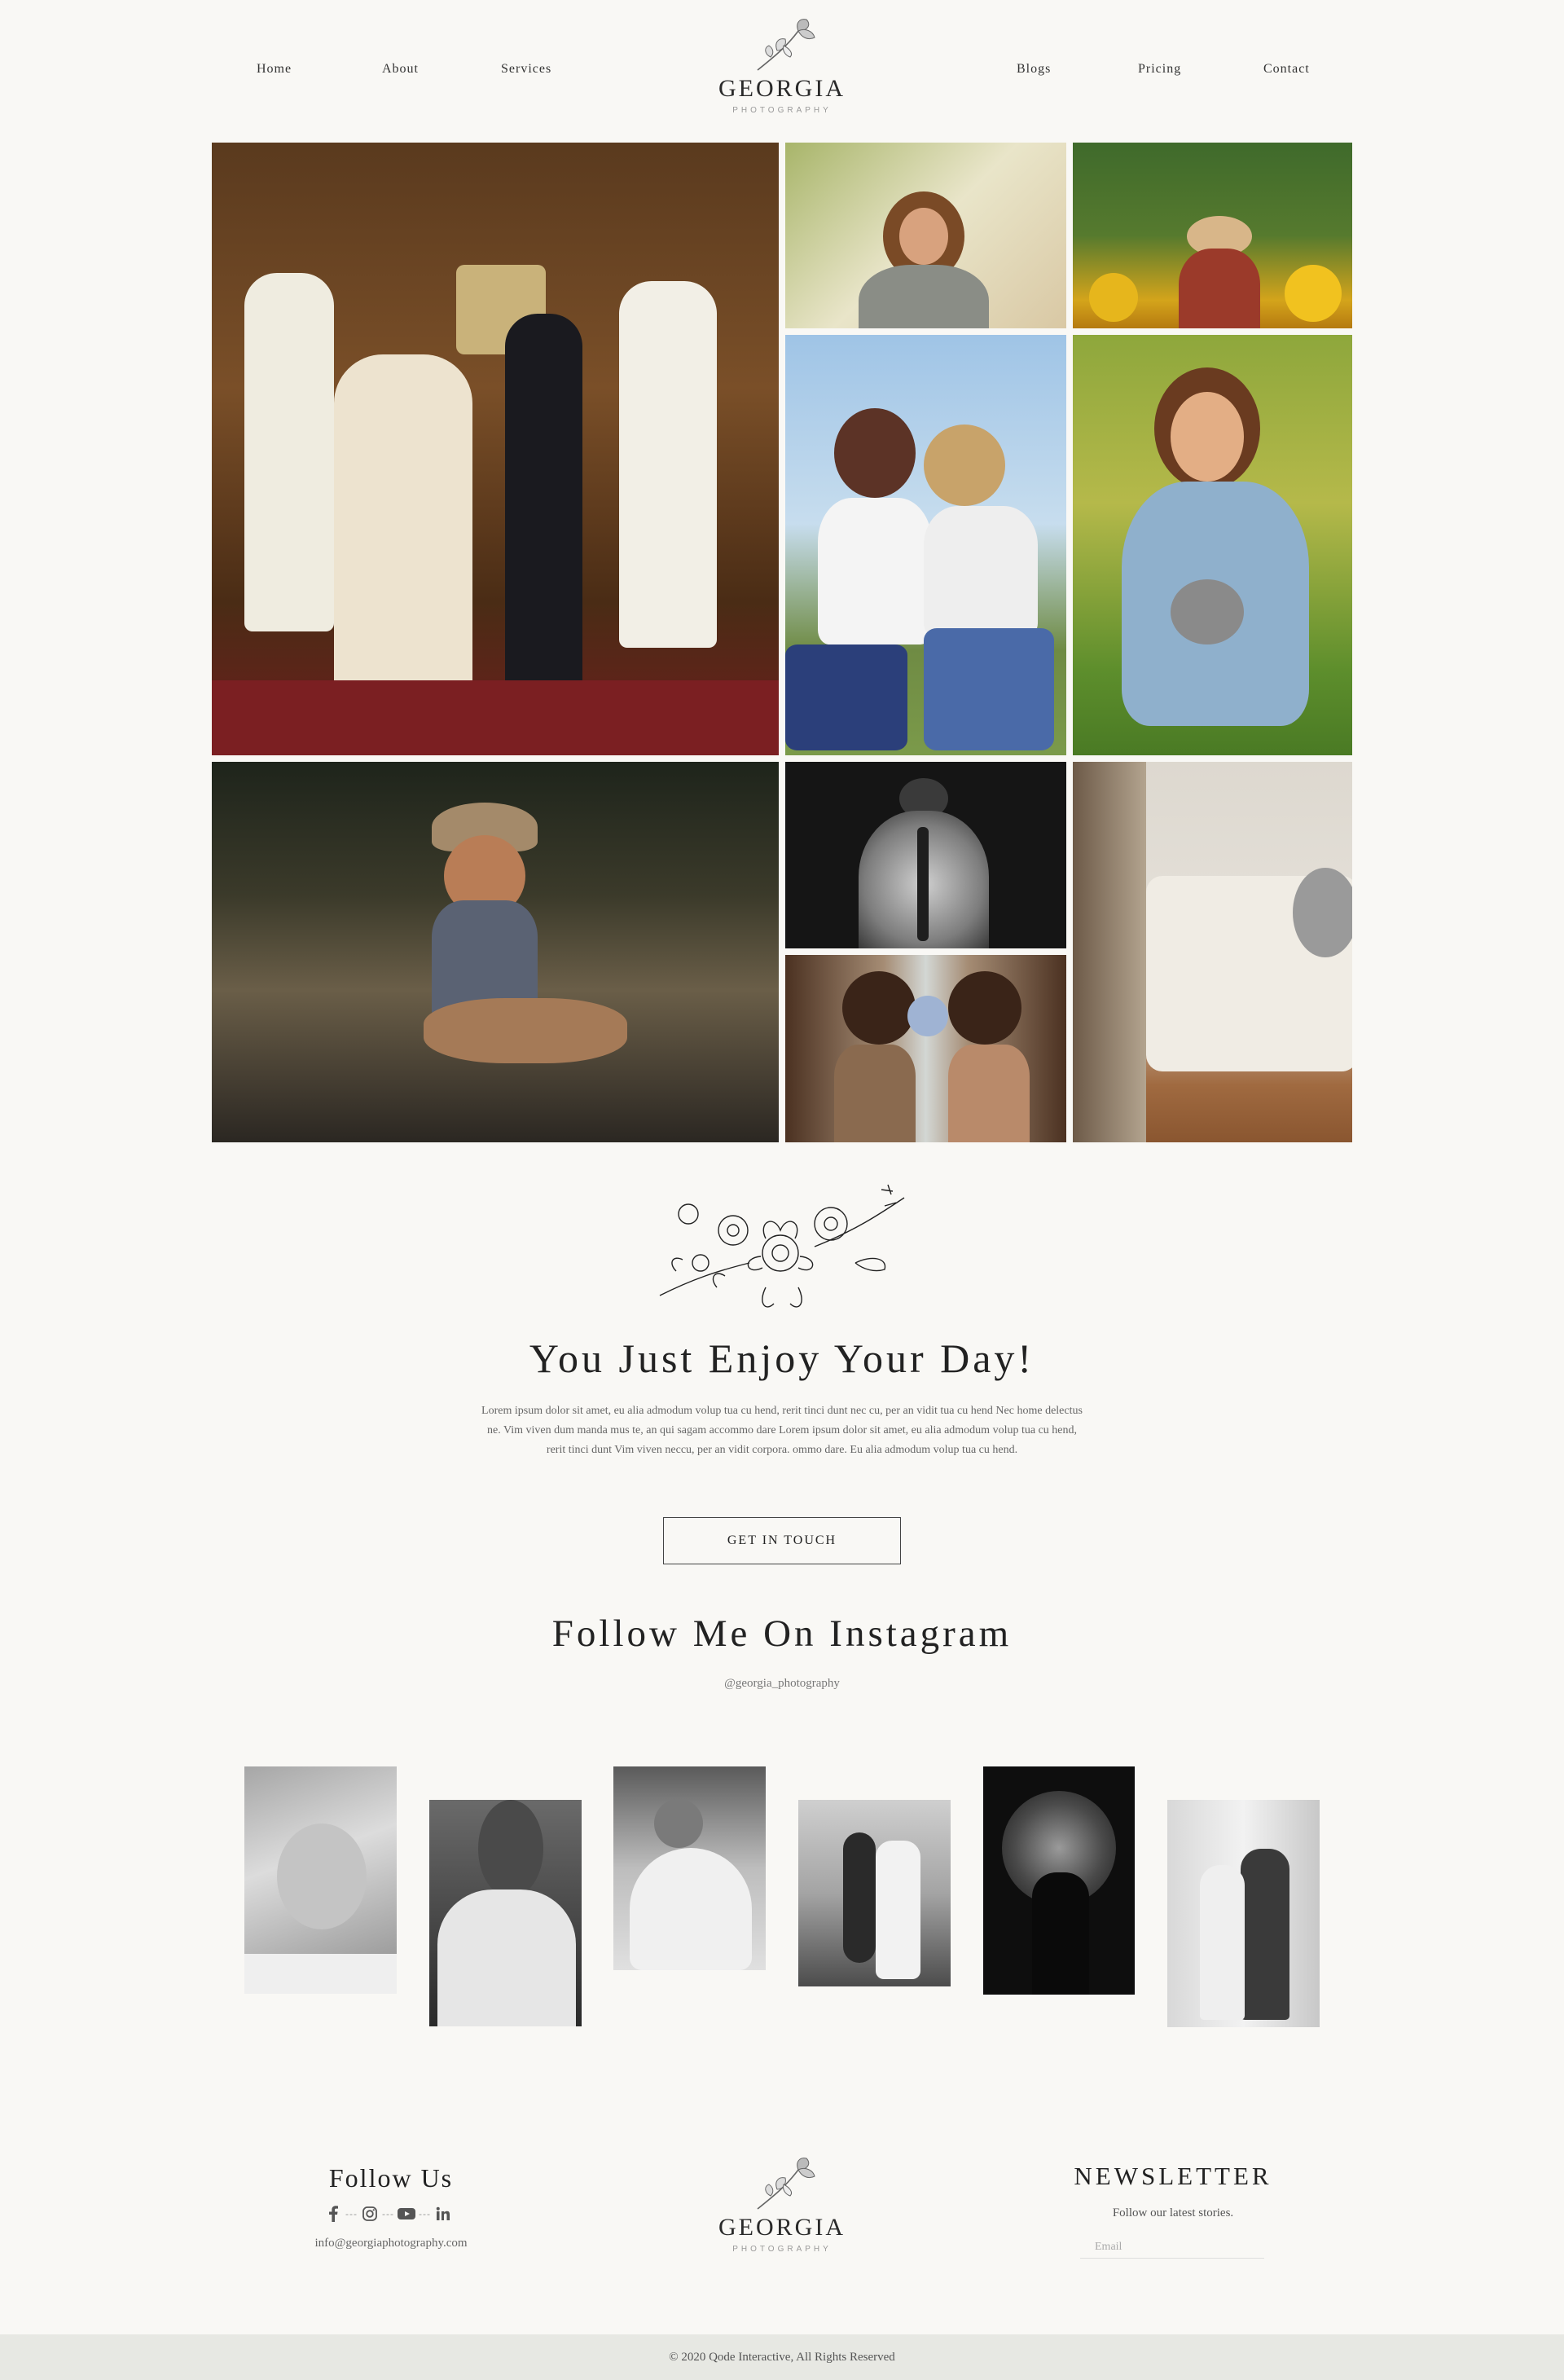 The width and height of the screenshot is (1564, 2380). I want to click on facebook-icon, so click(333, 2214).